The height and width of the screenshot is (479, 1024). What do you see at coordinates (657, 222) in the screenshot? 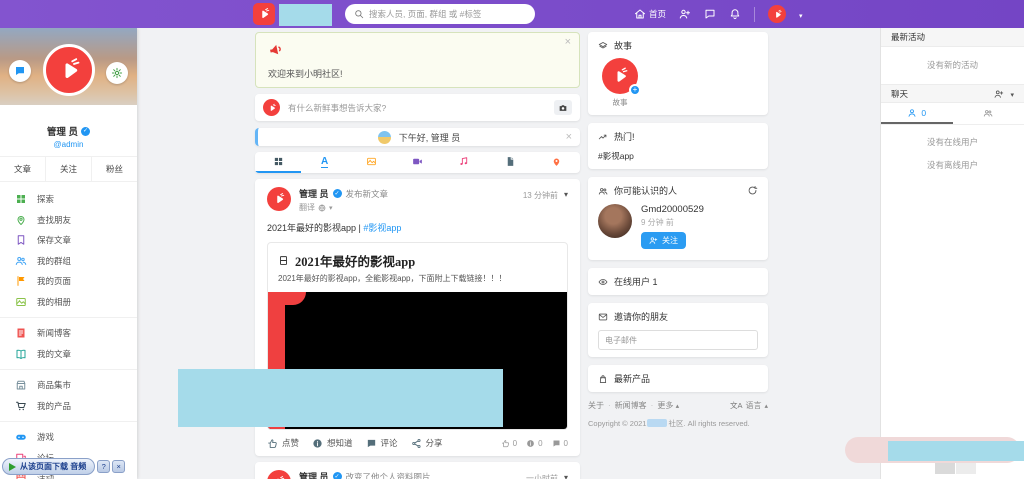
I see `suggested-user-time: 9 分钟 前` at bounding box center [657, 222].